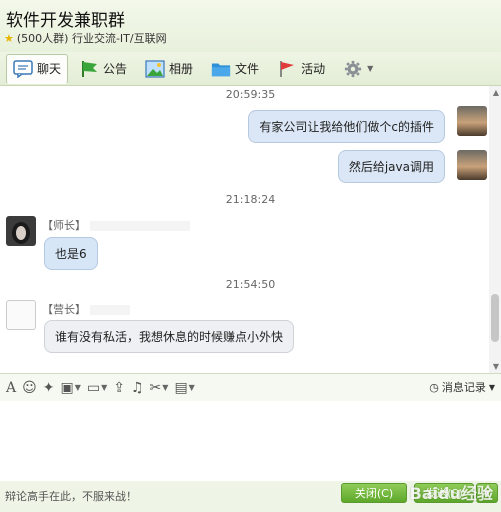 This screenshot has width=501, height=512. I want to click on magic-wand-icon: ✦, so click(49, 388).